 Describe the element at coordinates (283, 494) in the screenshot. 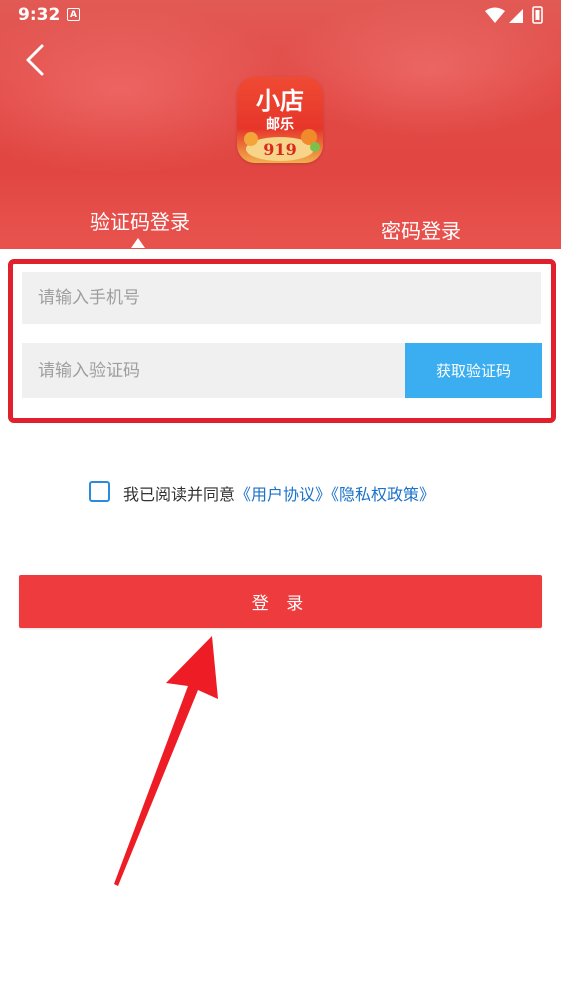

I see `user-agreement-link: 《用户协议》` at that location.